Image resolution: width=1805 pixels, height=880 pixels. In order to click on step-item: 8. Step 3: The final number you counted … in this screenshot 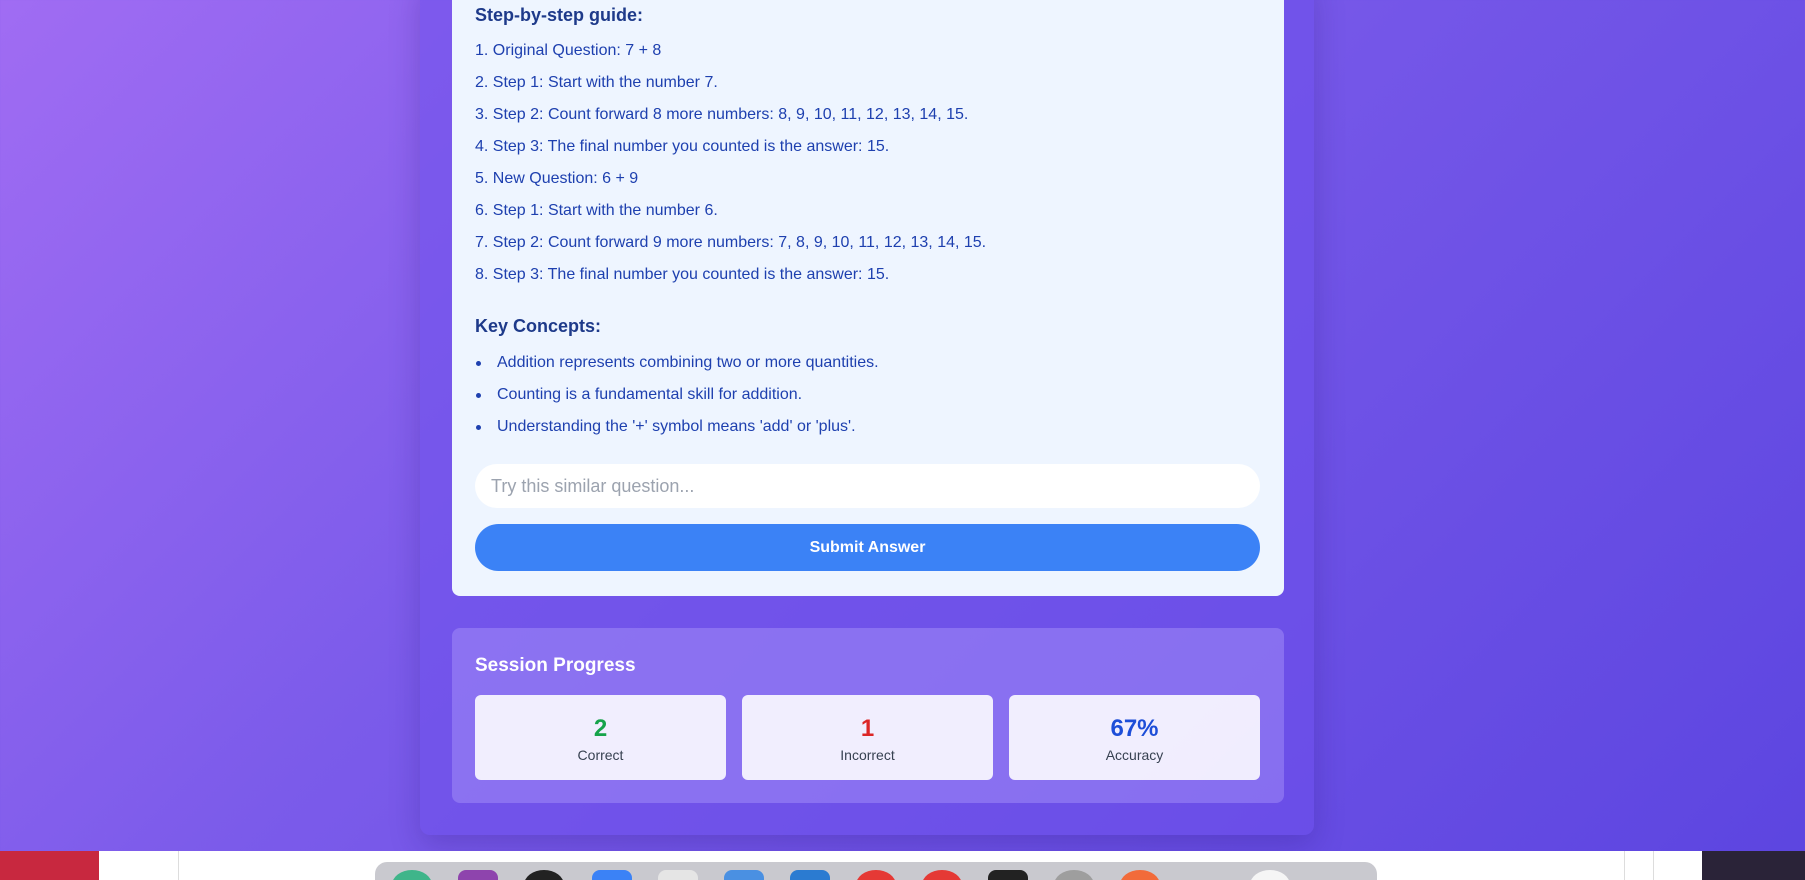, I will do `click(682, 274)`.